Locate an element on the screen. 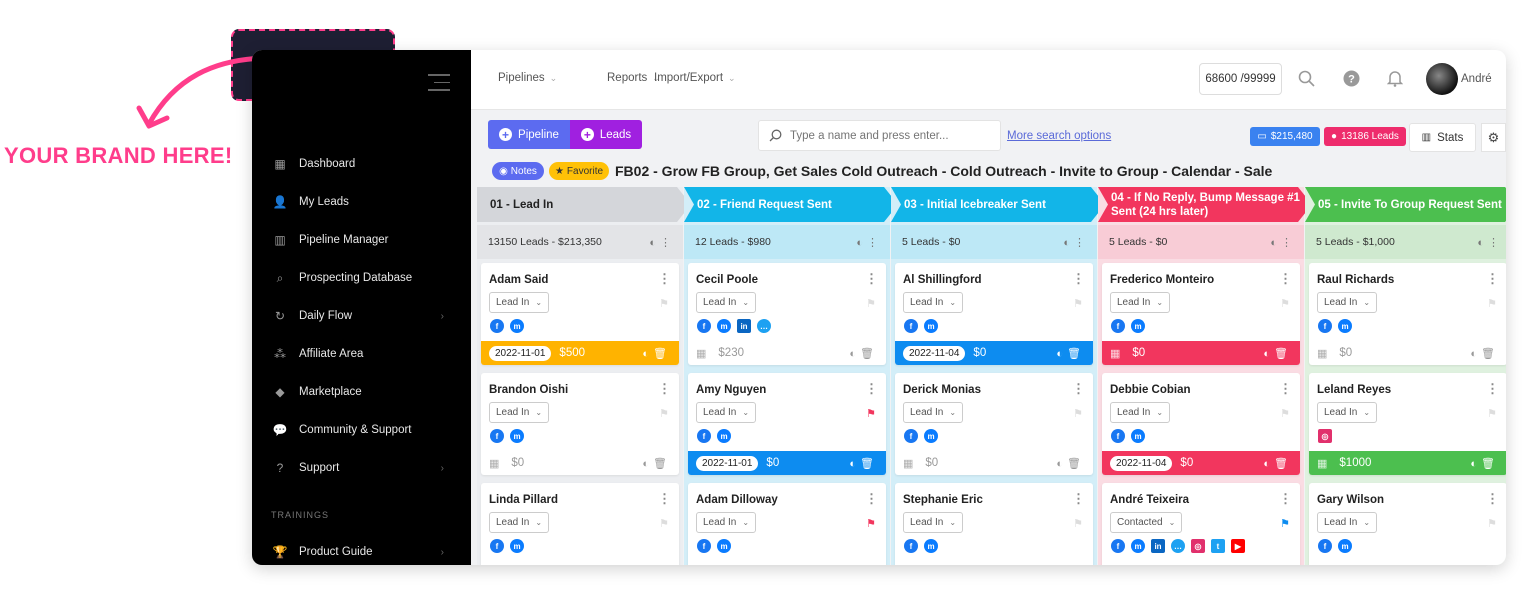 The image size is (1530, 597). sidebar-item-support: ? Support › is located at coordinates (361, 468).